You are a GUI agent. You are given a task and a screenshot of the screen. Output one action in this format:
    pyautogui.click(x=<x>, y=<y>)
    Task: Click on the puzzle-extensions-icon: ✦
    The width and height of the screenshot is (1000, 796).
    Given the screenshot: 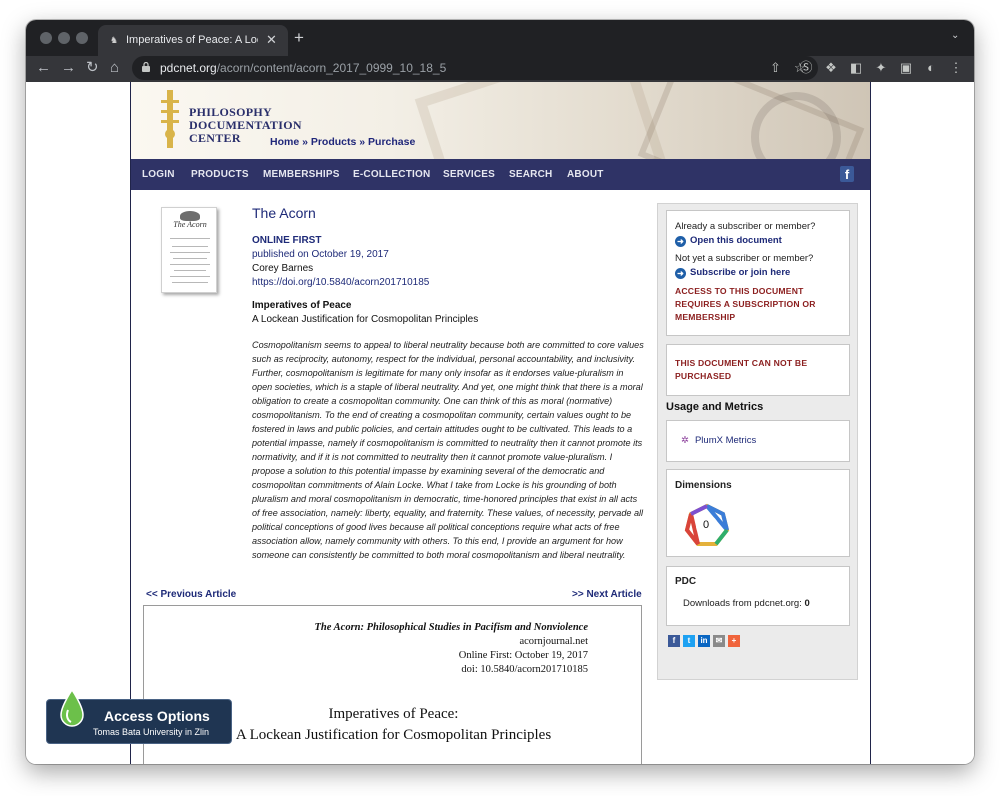 What is the action you would take?
    pyautogui.click(x=881, y=68)
    